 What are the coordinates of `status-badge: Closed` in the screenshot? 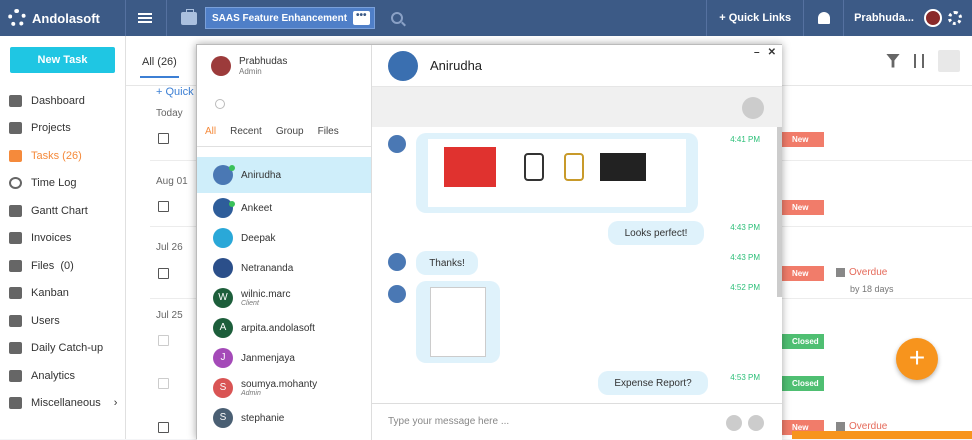 It's located at (803, 341).